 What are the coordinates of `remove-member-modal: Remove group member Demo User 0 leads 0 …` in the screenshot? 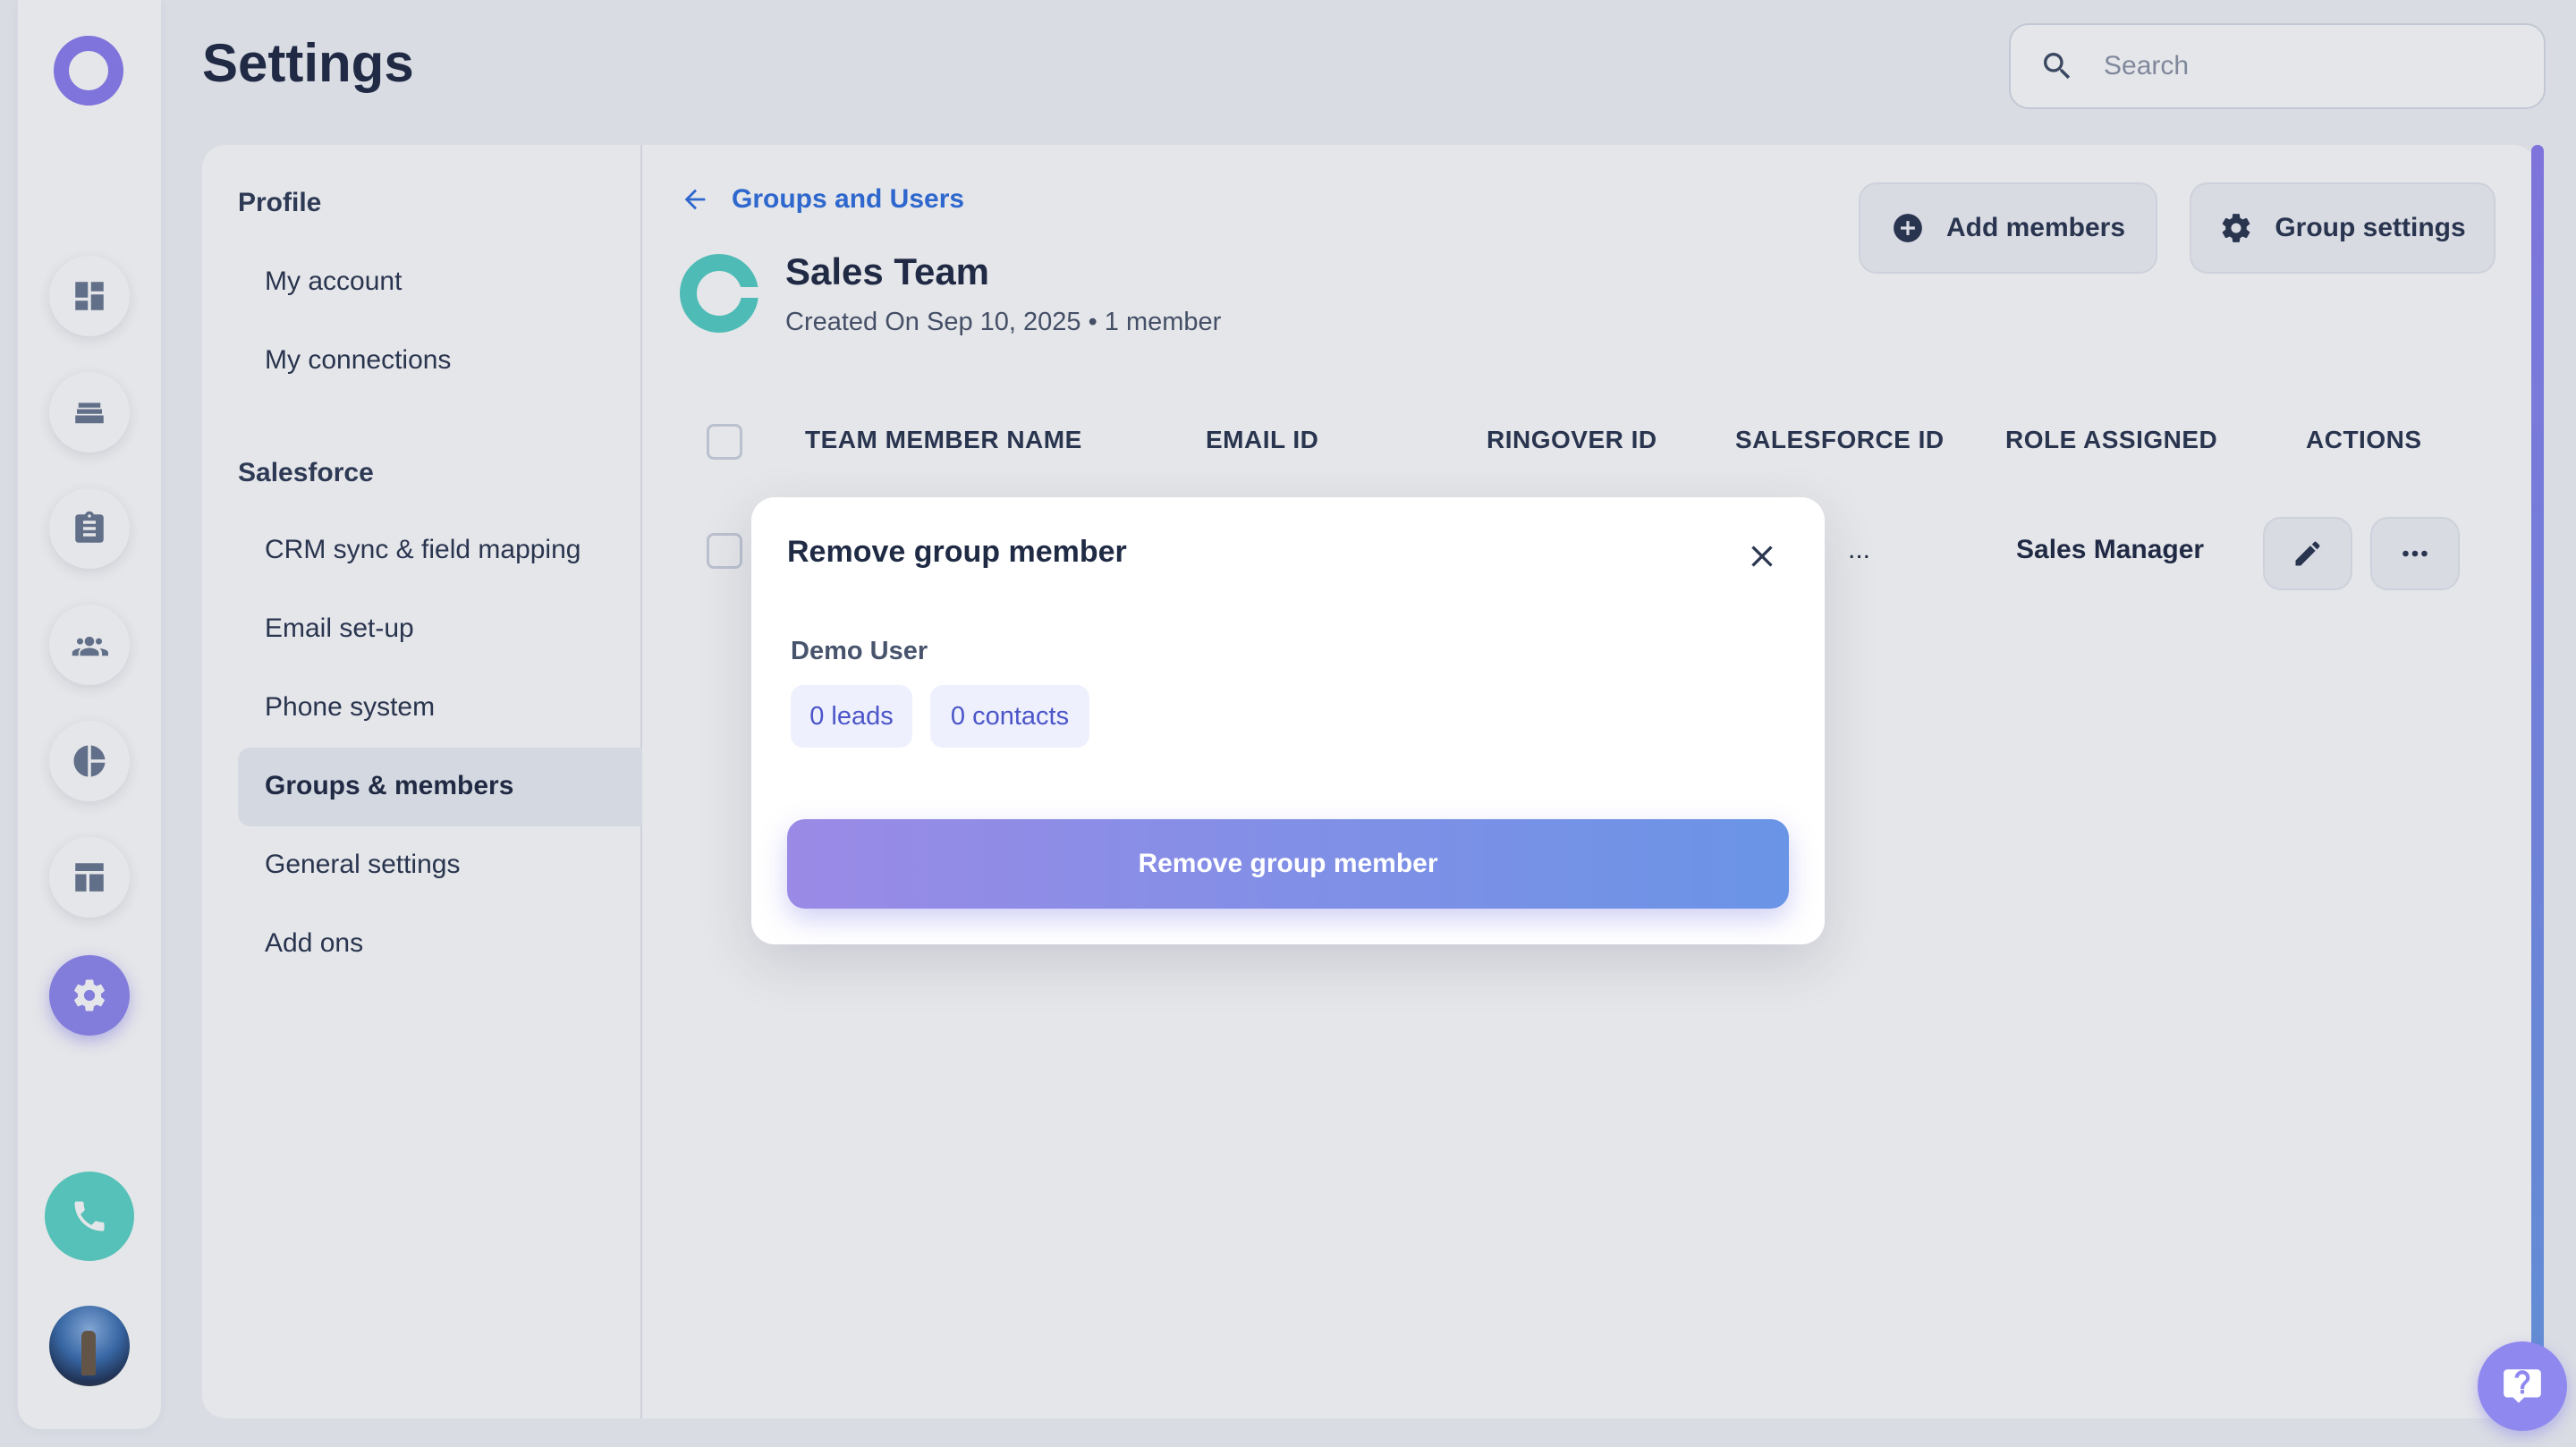 It's located at (1288, 720).